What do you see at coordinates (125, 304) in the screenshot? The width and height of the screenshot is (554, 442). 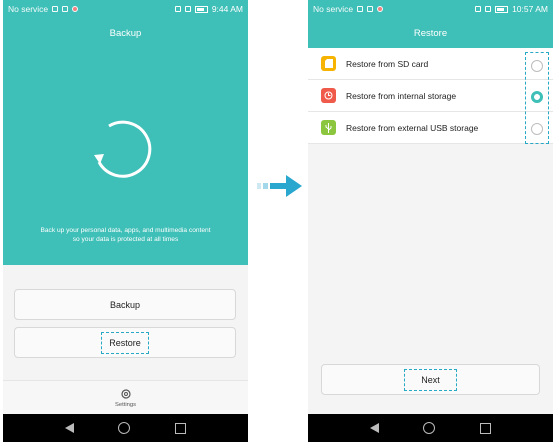 I see `backup-button: Backup` at bounding box center [125, 304].